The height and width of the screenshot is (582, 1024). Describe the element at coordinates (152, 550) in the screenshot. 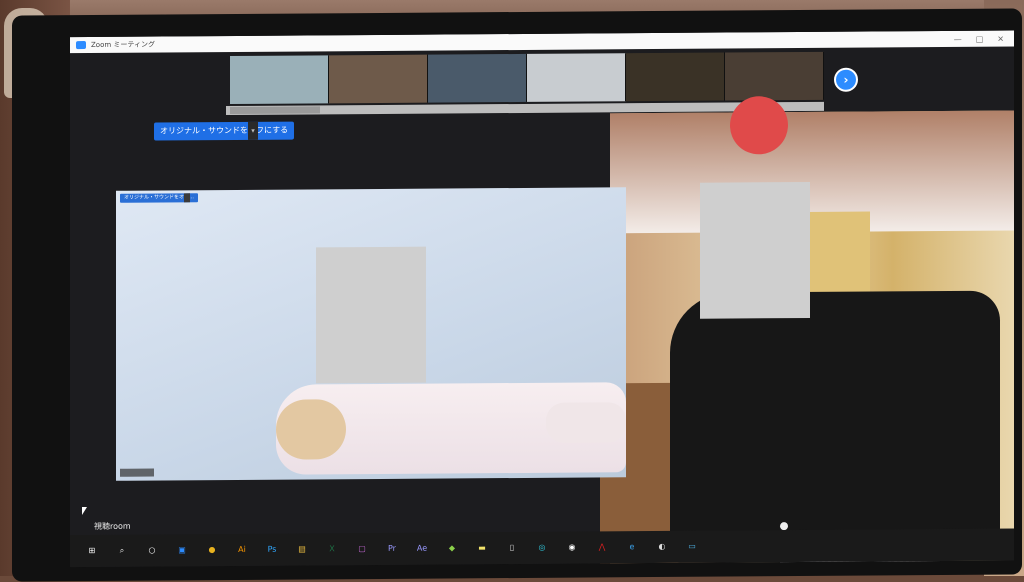

I see `task-view-icon: ○` at that location.